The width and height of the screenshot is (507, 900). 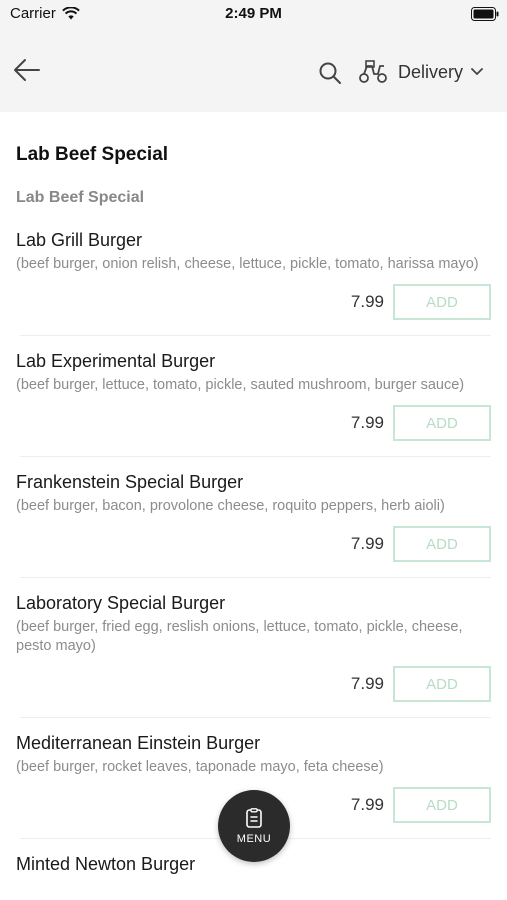 What do you see at coordinates (431, 71) in the screenshot?
I see `delivery-label: Delivery` at bounding box center [431, 71].